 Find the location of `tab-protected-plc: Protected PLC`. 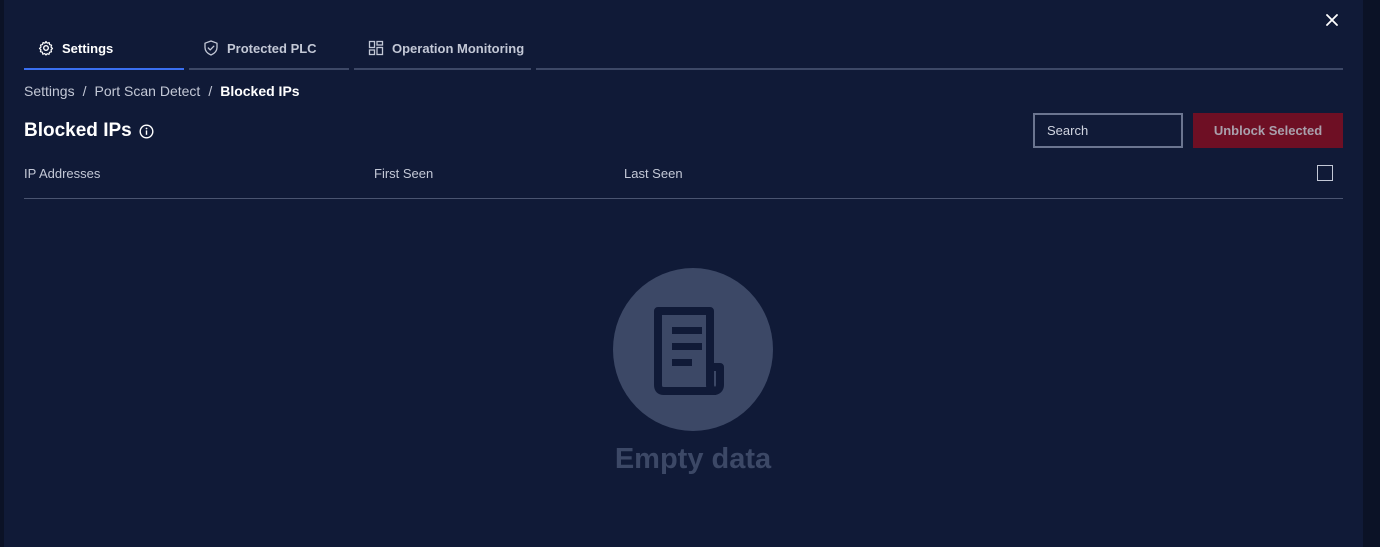

tab-protected-plc: Protected PLC is located at coordinates (269, 49).